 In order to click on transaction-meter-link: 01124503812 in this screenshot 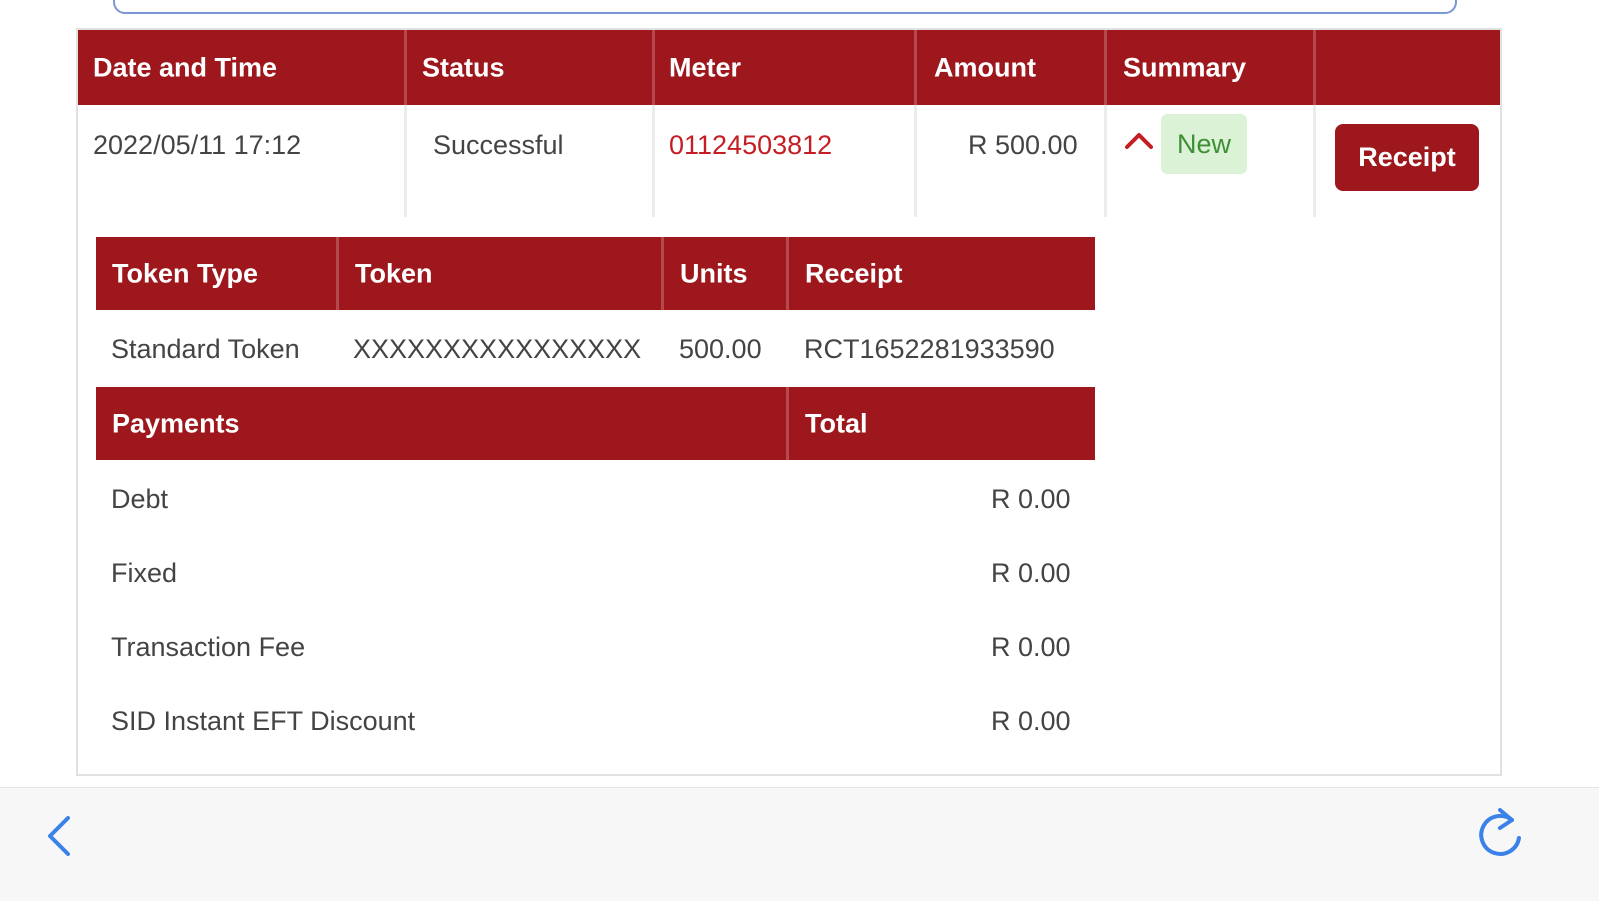, I will do `click(750, 145)`.